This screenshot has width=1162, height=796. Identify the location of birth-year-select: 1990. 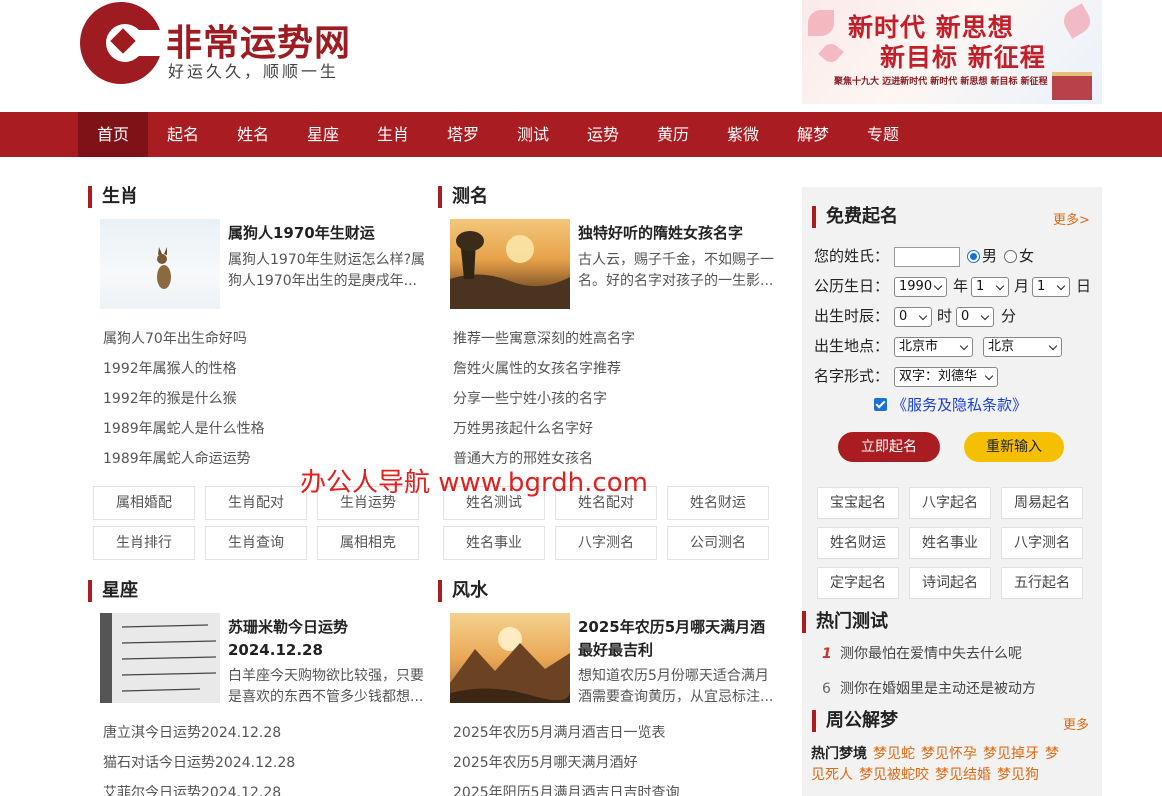
(920, 287).